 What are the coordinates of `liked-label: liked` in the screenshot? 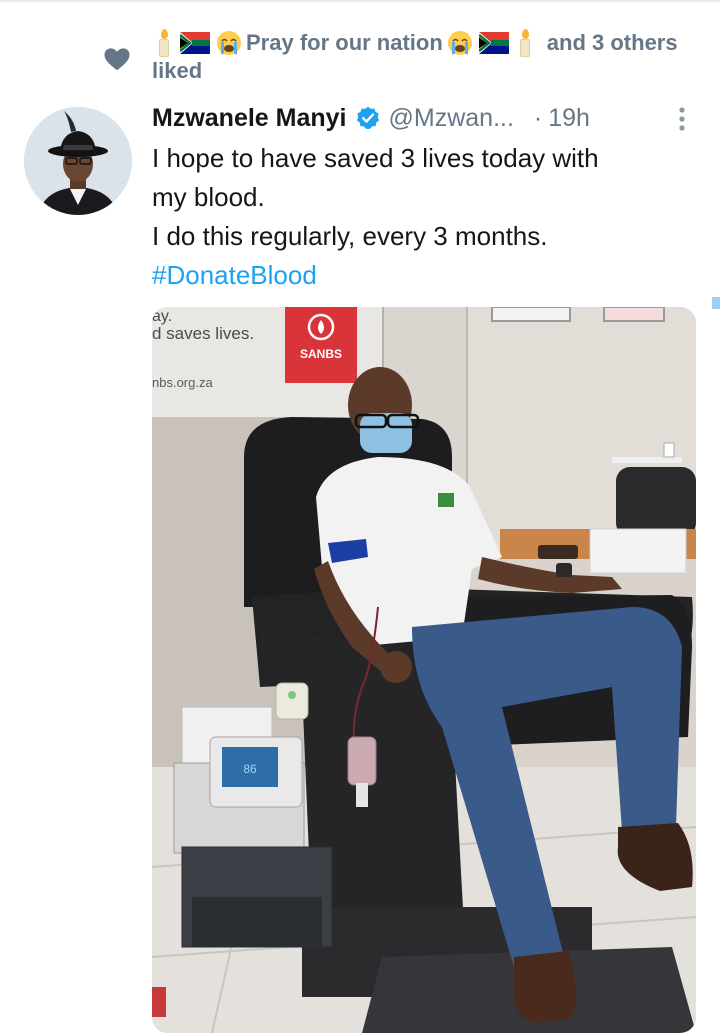 It's located at (177, 70).